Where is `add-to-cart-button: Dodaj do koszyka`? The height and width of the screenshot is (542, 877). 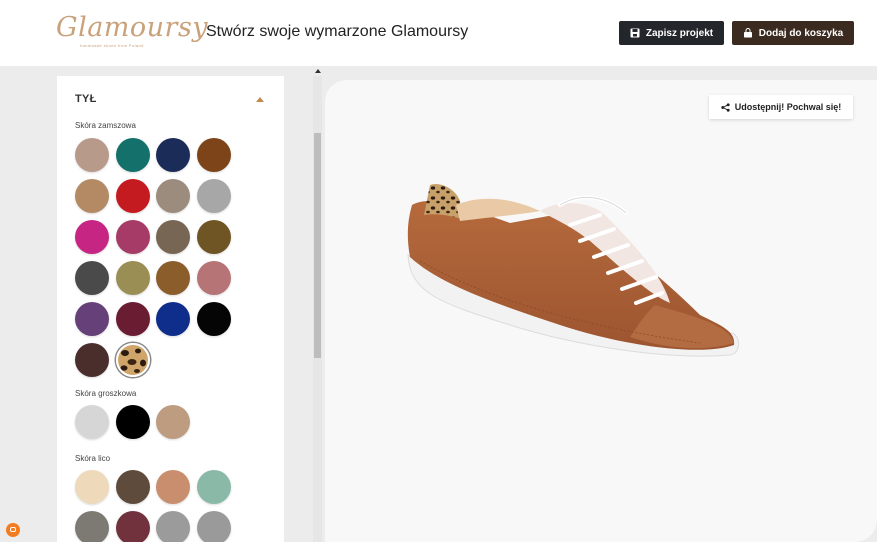 add-to-cart-button: Dodaj do koszyka is located at coordinates (793, 33).